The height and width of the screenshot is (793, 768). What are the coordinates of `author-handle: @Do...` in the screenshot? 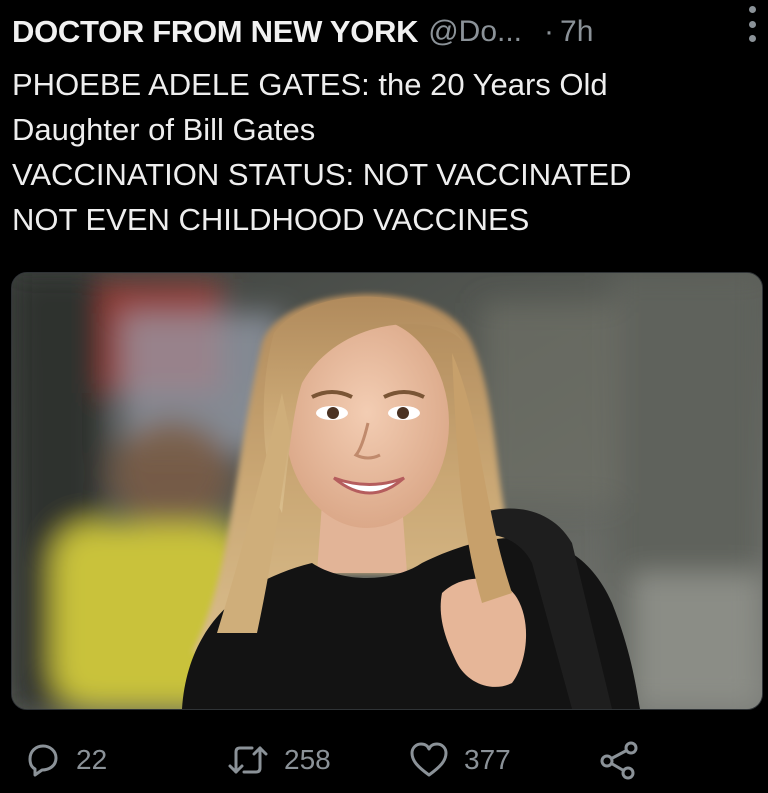 It's located at (475, 32).